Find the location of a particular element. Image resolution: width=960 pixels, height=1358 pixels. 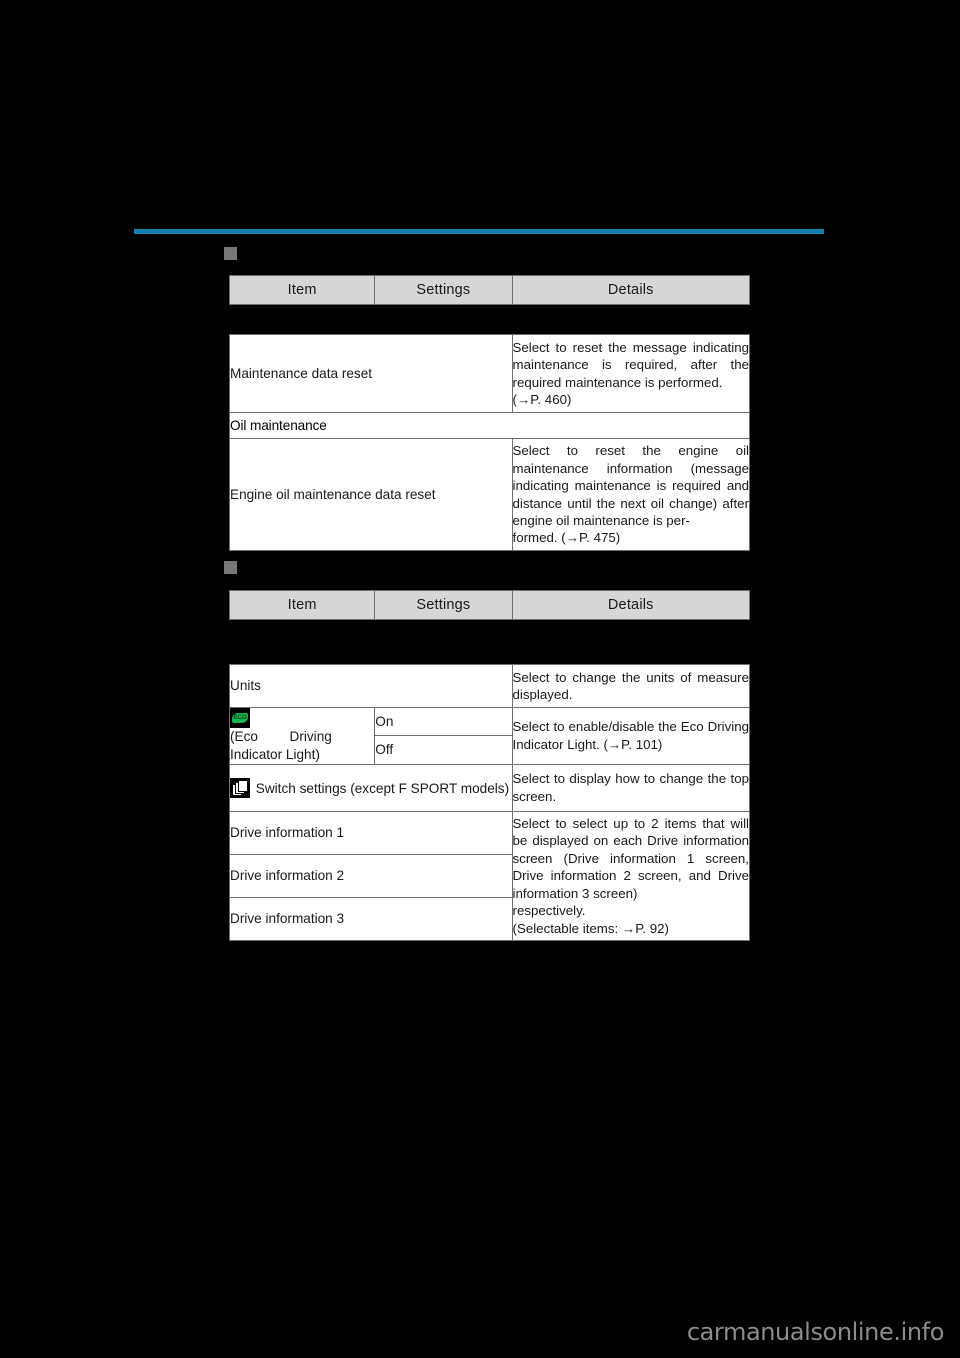

eco-indicator-icon: ECO is located at coordinates (240, 718).